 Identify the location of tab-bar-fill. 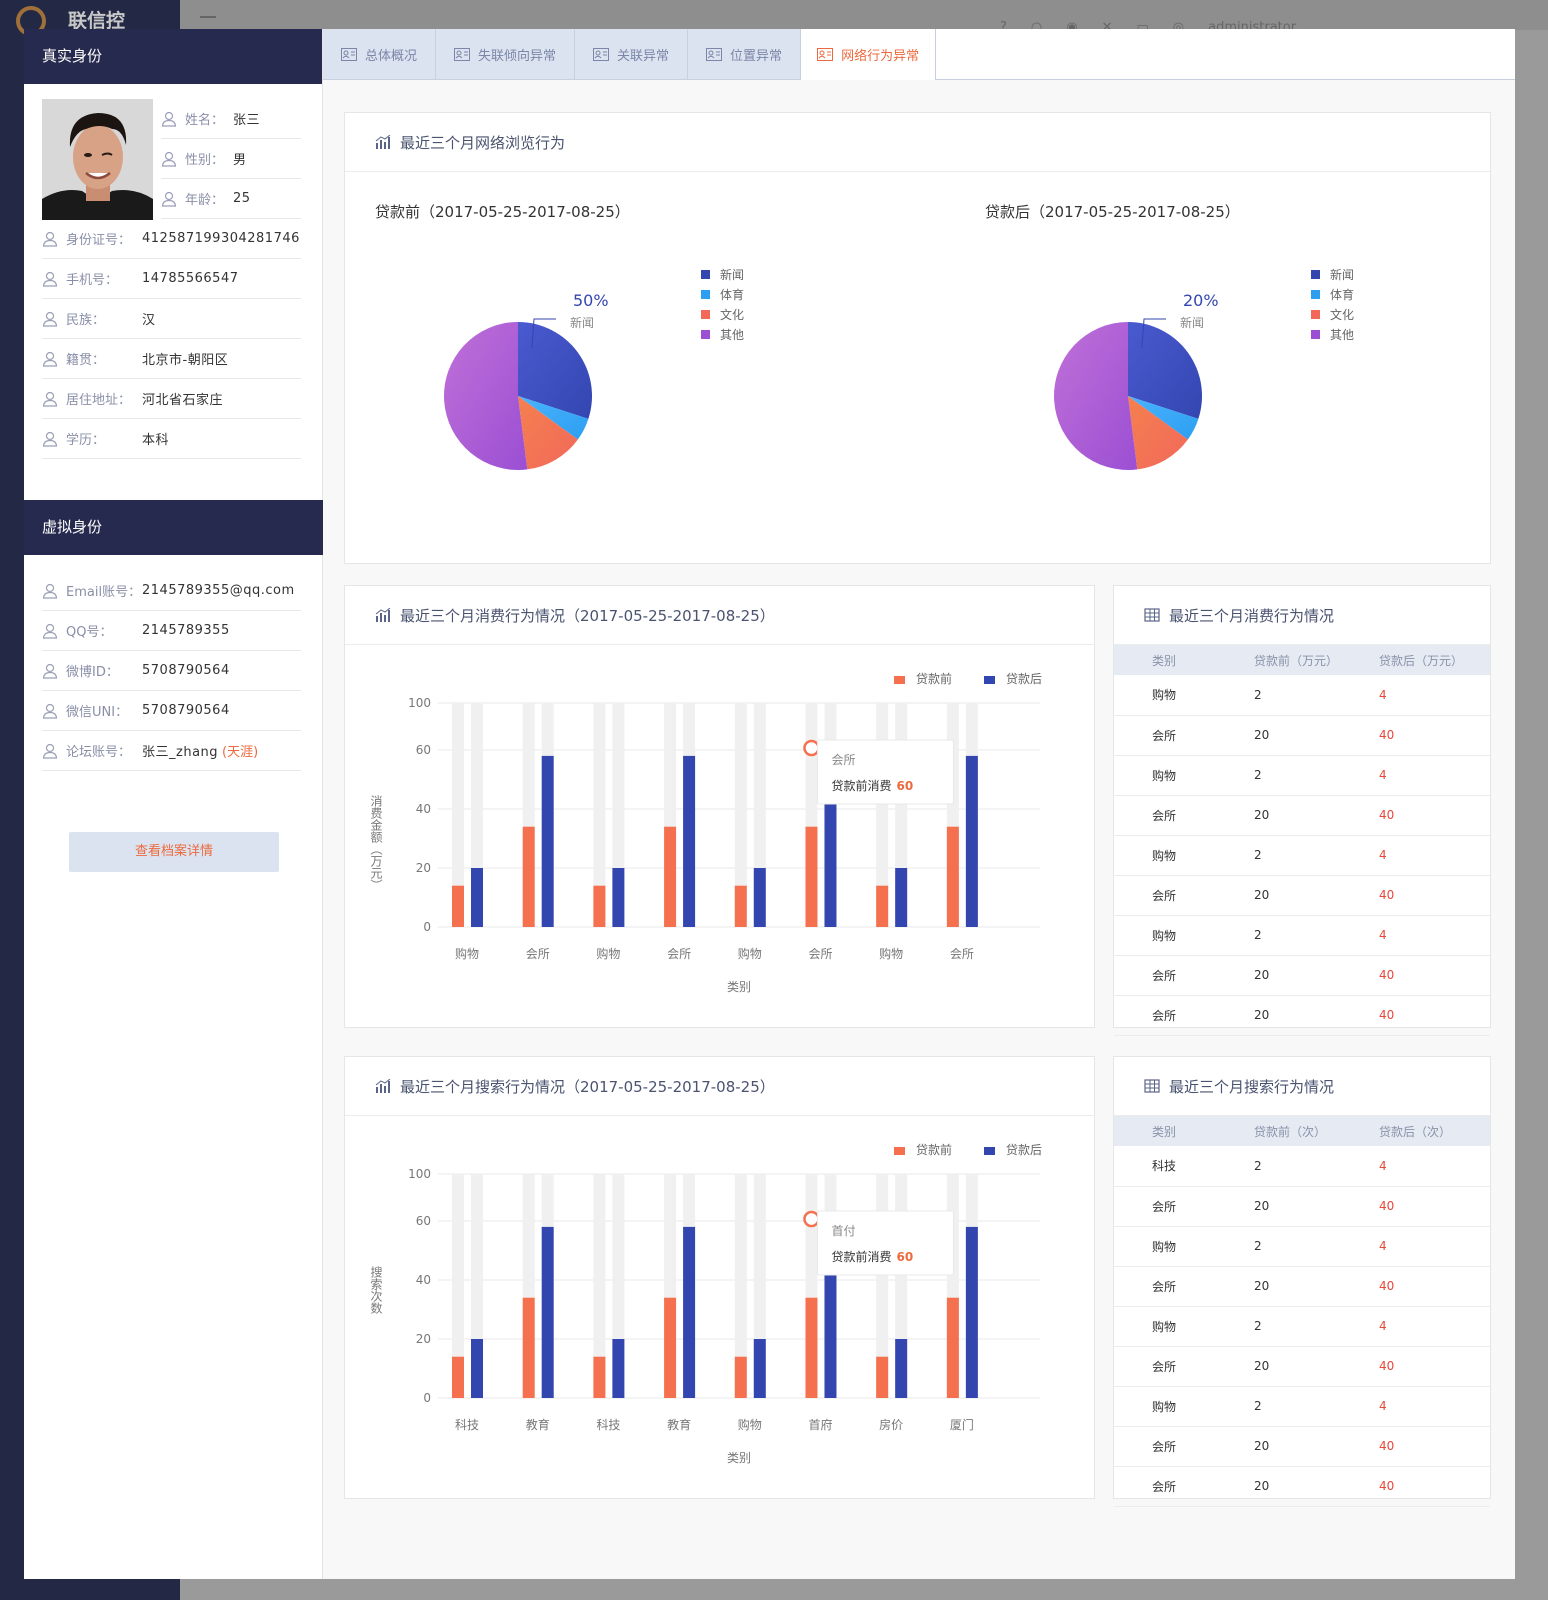
(1225, 54).